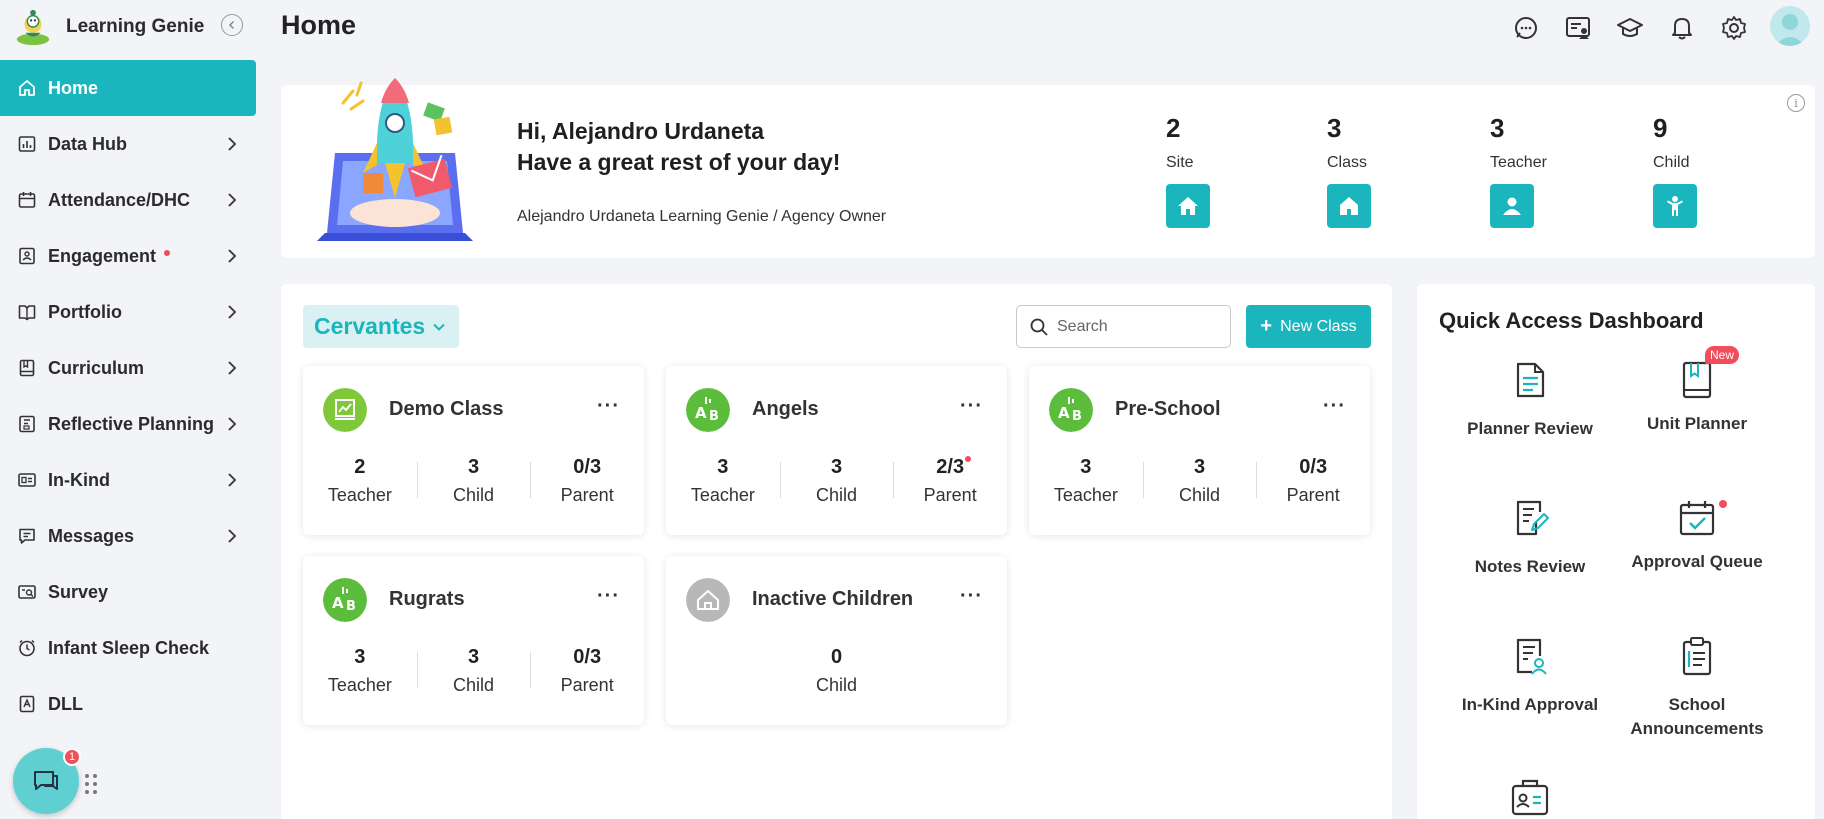  I want to click on sidebar-item-reflective-planning: Reflective Planning, so click(128, 424).